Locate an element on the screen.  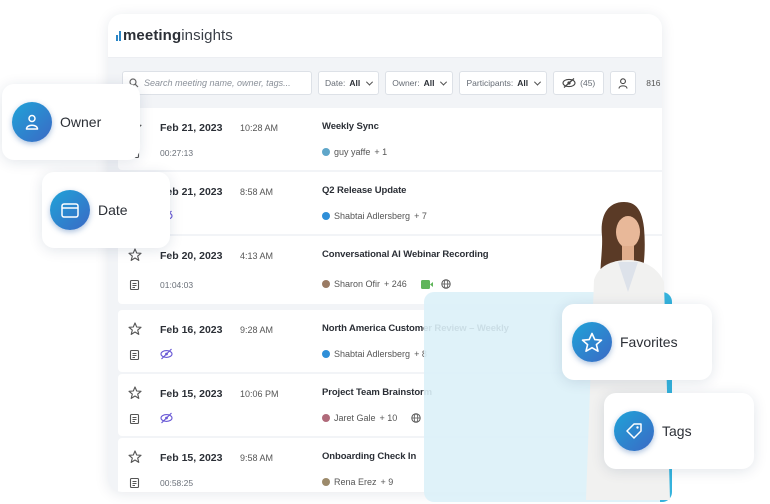
meeting-title: Weekly Sync is located at coordinates (350, 126).